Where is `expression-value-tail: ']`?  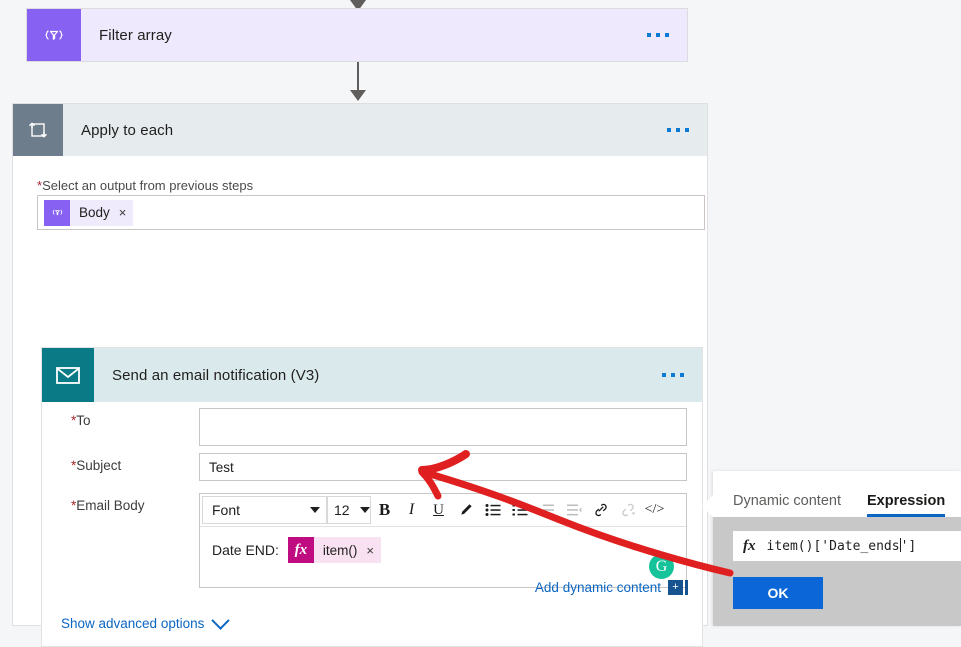
expression-value-tail: '] is located at coordinates (908, 546).